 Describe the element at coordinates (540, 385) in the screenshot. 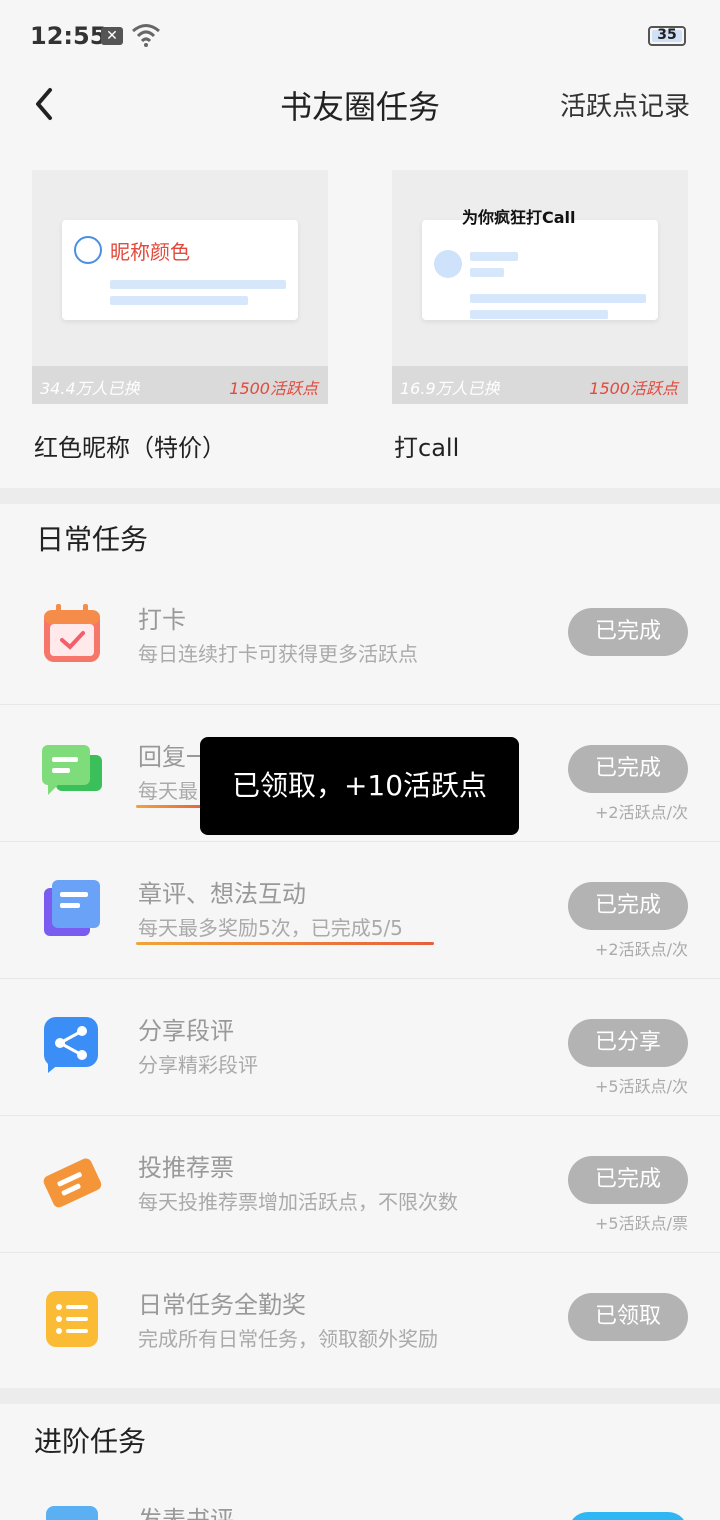

I see `reward-card-footer: 16.9万人已换 1500活跃点` at that location.